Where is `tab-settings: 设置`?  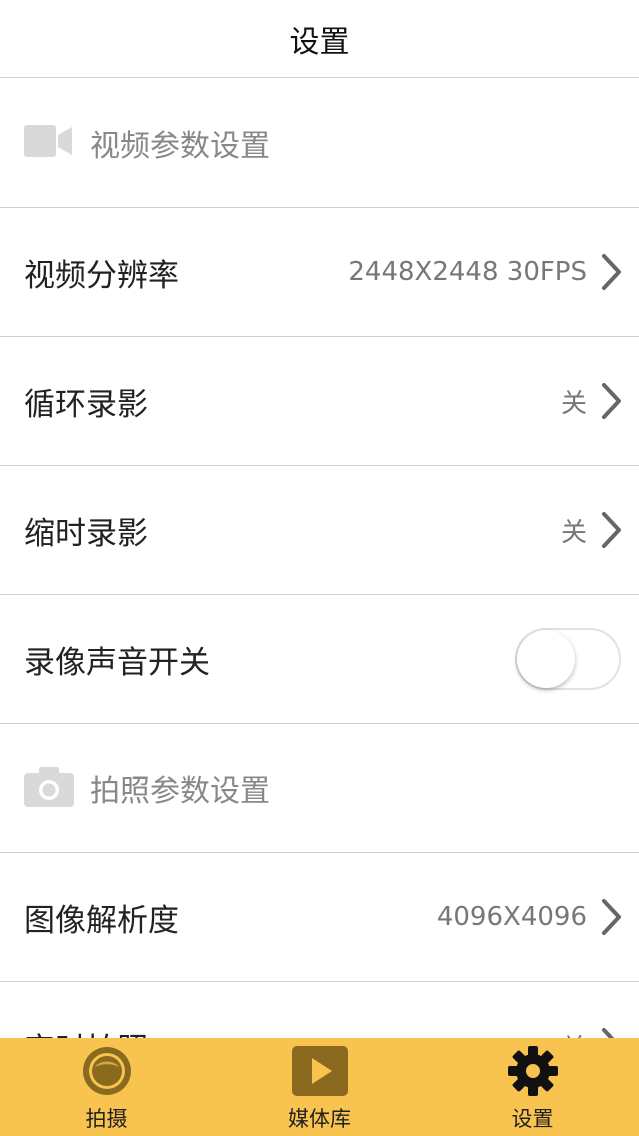
tab-settings: 设置 is located at coordinates (533, 1087).